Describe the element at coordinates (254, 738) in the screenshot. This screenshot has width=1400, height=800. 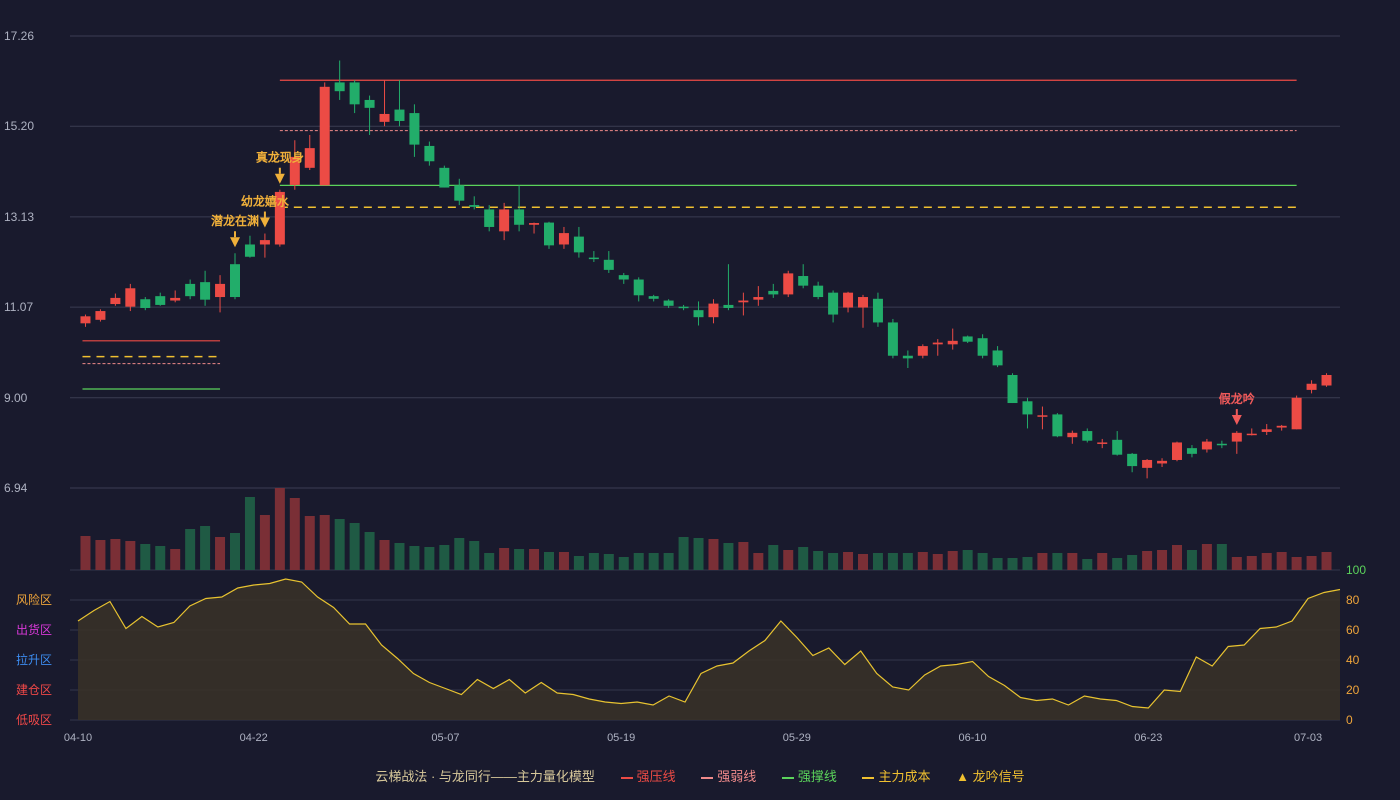
I see `x-tick-label: 04-22` at that location.